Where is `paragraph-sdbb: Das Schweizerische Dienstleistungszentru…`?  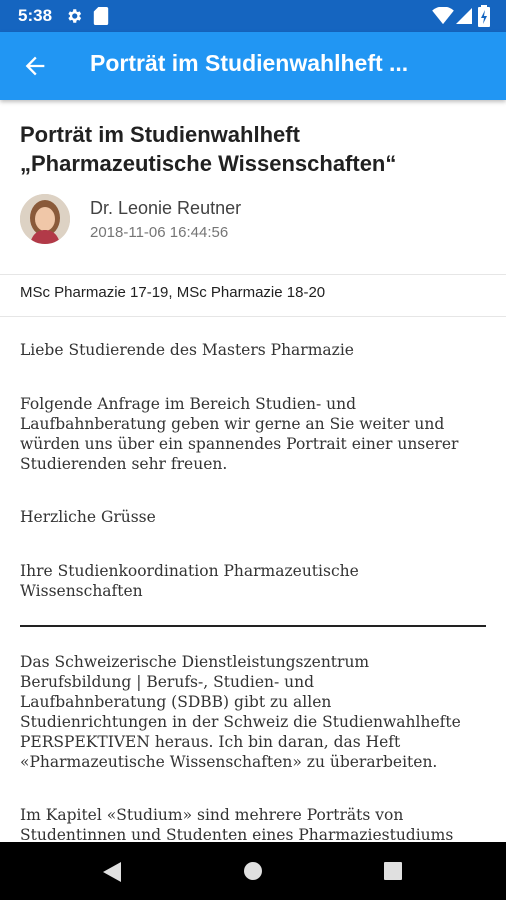
paragraph-sdbb: Das Schweizerische Dienstleistungszentru… is located at coordinates (254, 712).